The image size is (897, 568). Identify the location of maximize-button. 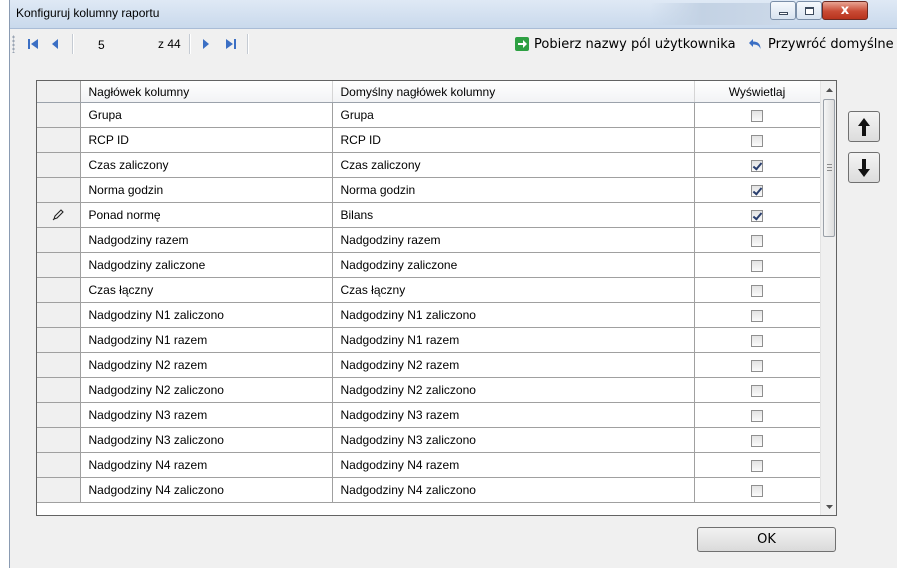
(809, 10).